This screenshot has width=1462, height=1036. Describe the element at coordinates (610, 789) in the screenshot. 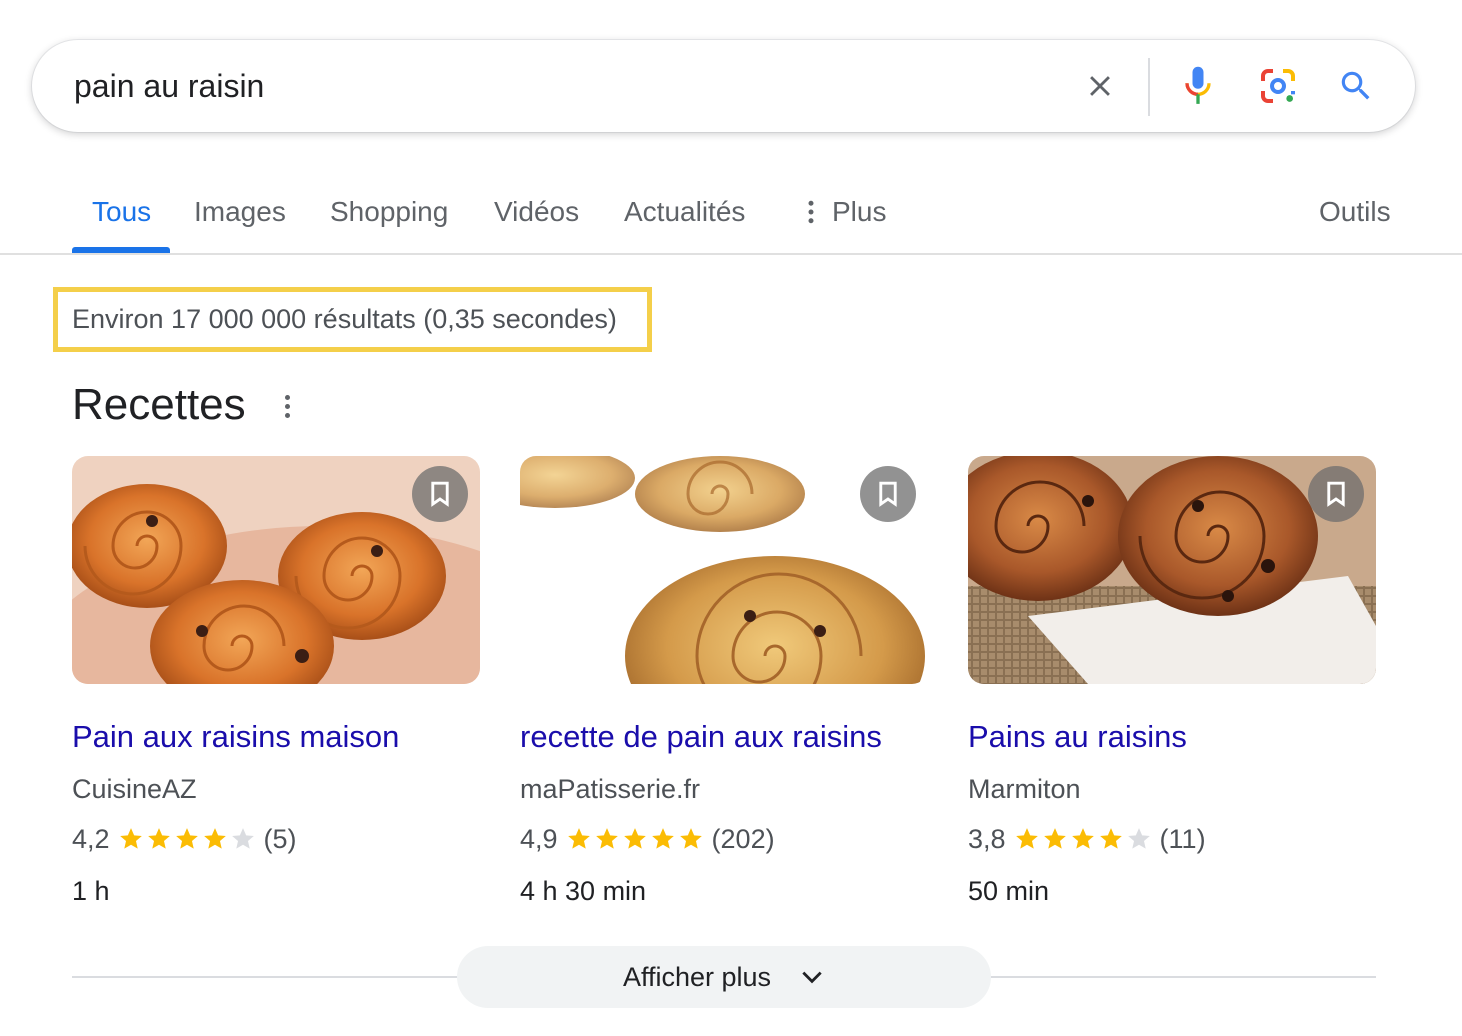

I see `recipe-source: maPatisserie.fr` at that location.